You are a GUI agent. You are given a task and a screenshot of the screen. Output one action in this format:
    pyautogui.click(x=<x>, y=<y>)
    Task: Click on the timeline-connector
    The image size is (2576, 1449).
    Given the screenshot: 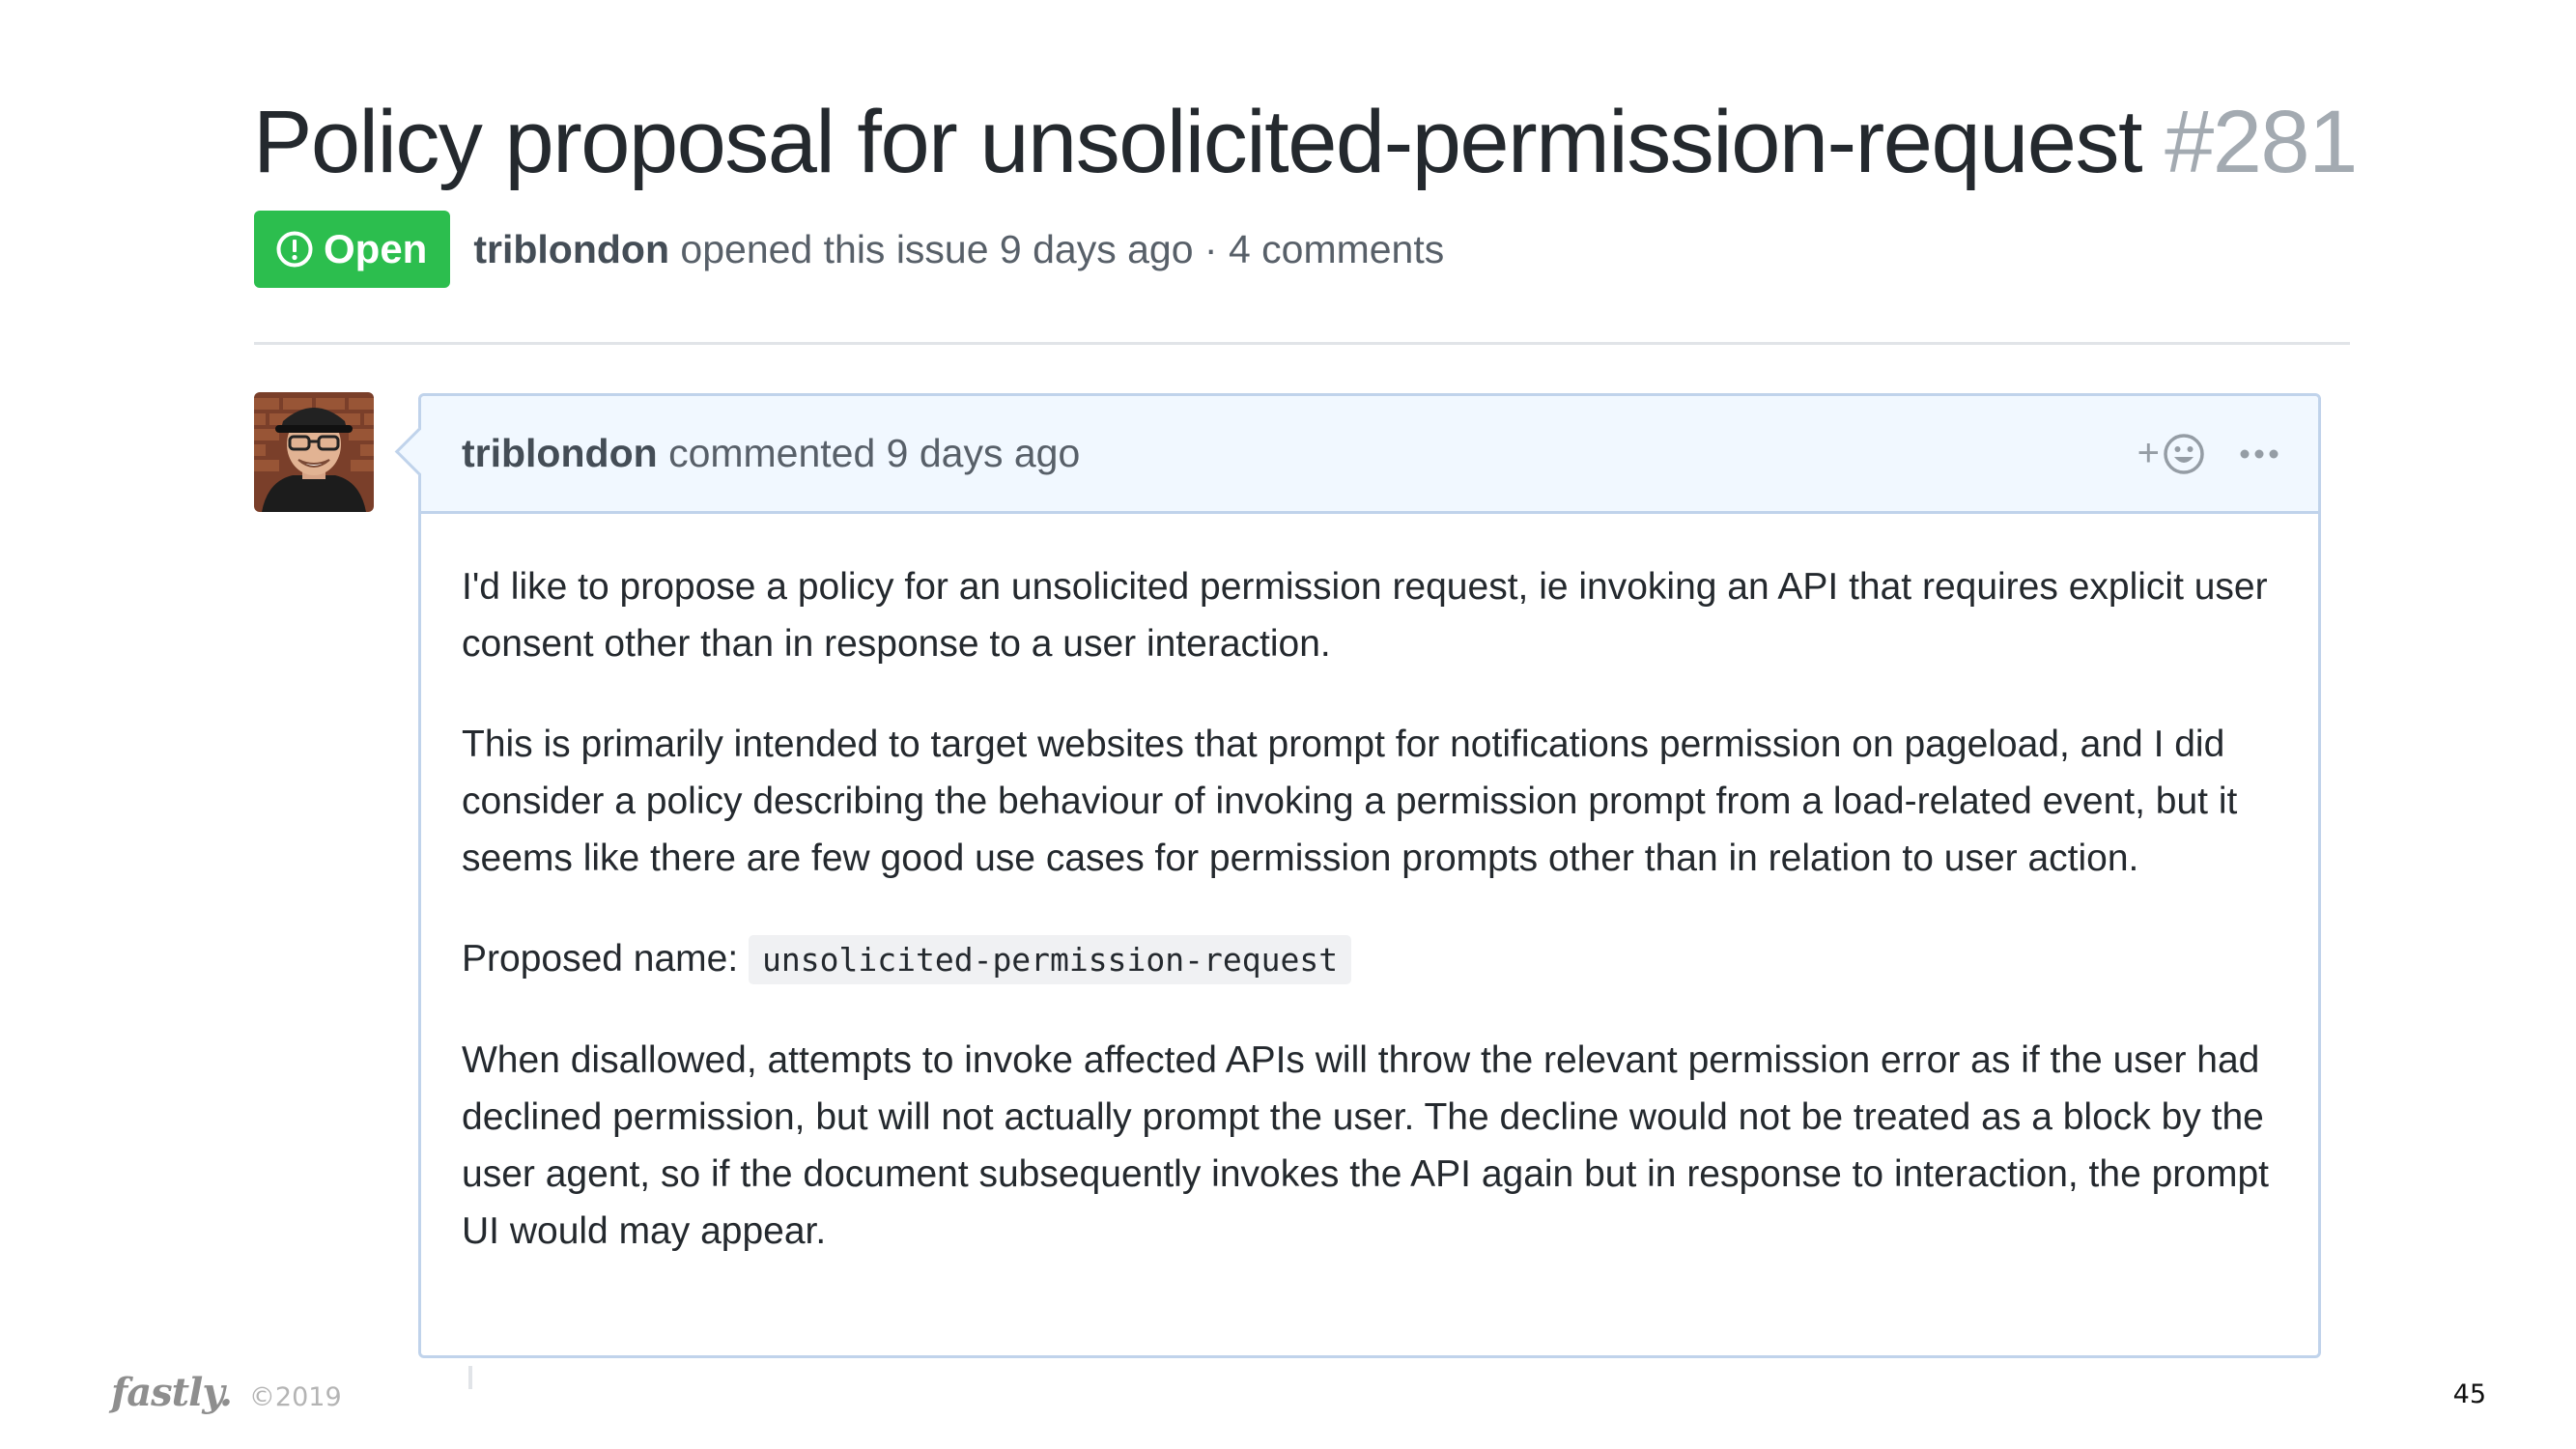 What is the action you would take?
    pyautogui.click(x=470, y=1377)
    